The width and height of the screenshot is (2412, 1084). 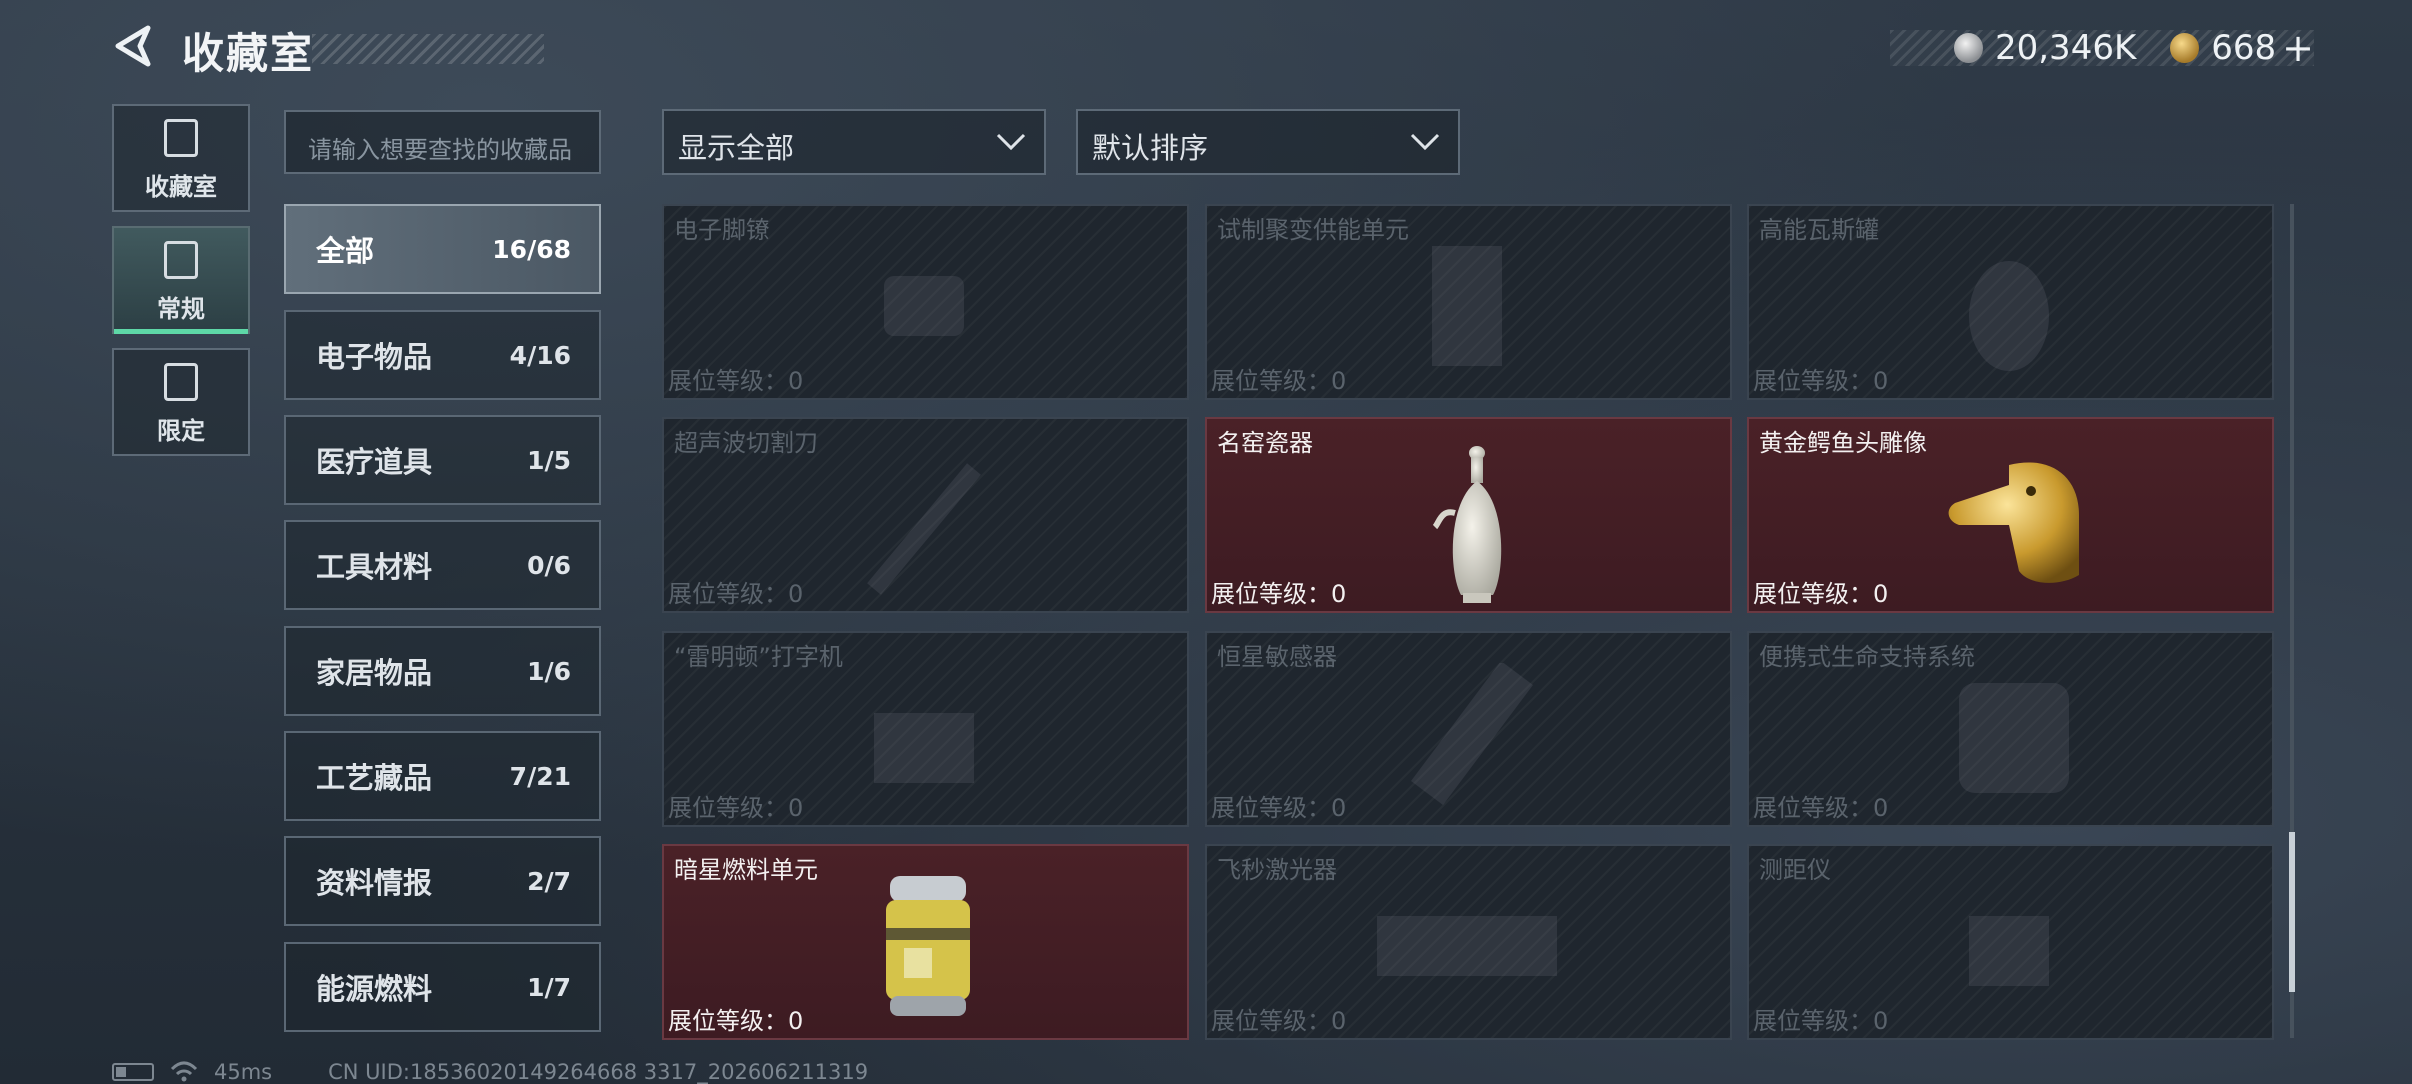 I want to click on category-name: 家居物品, so click(x=374, y=673).